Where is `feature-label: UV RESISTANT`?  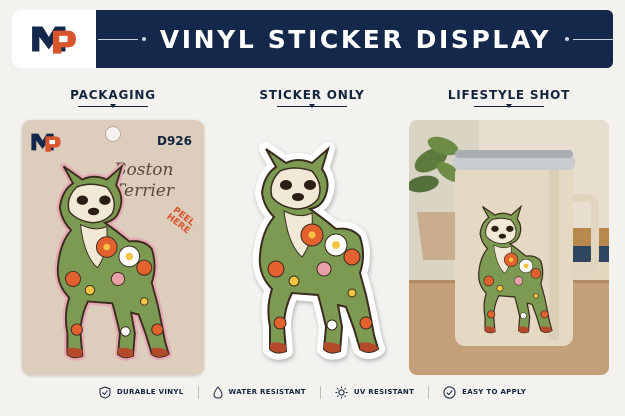 feature-label: UV RESISTANT is located at coordinates (384, 392).